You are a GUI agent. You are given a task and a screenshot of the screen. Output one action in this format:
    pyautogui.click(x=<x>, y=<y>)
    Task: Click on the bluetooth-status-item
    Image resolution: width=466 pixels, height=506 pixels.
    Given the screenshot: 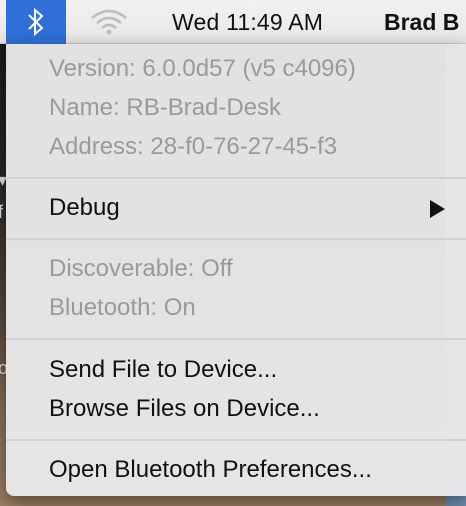 What is the action you would take?
    pyautogui.click(x=36, y=22)
    